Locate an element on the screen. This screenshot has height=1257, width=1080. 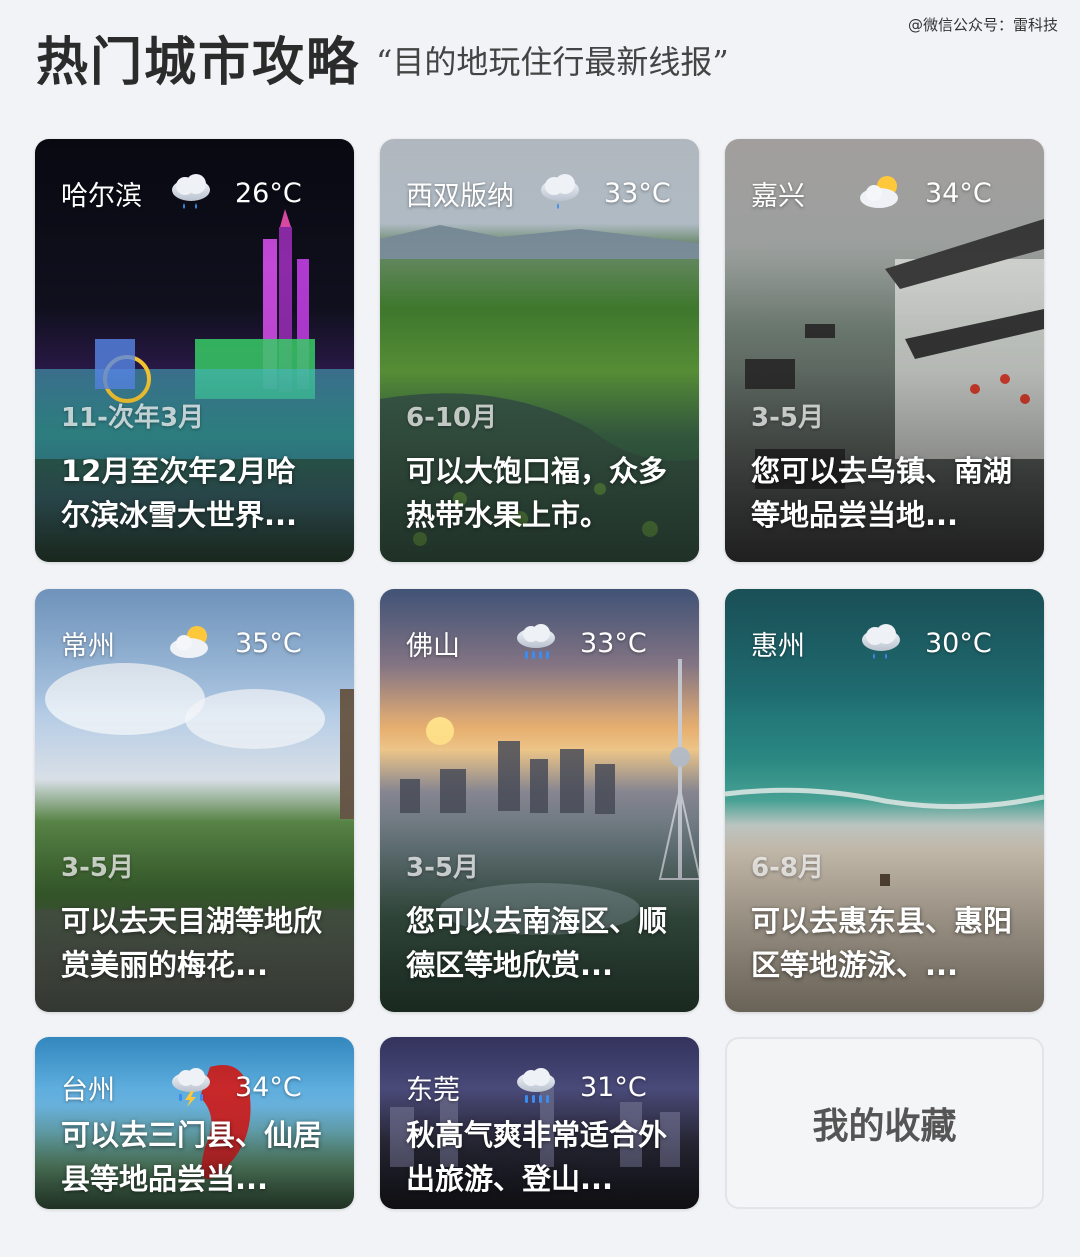
best-months: 6-8月 is located at coordinates (787, 868).